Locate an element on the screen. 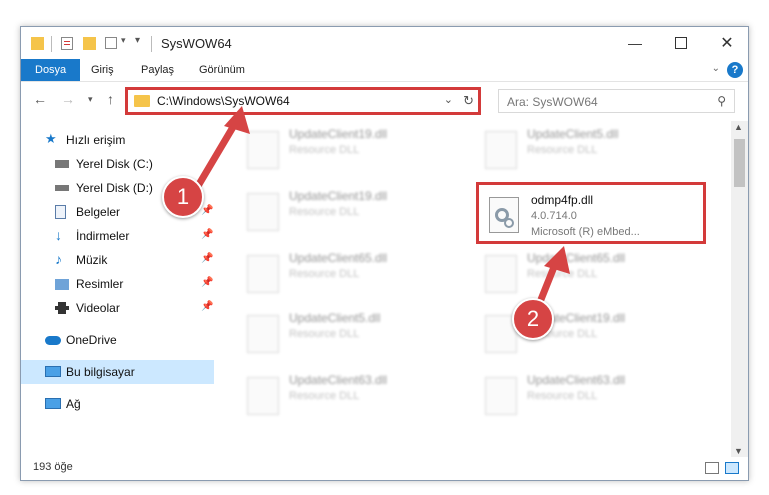  step-badge-2: 2 is located at coordinates (533, 319).